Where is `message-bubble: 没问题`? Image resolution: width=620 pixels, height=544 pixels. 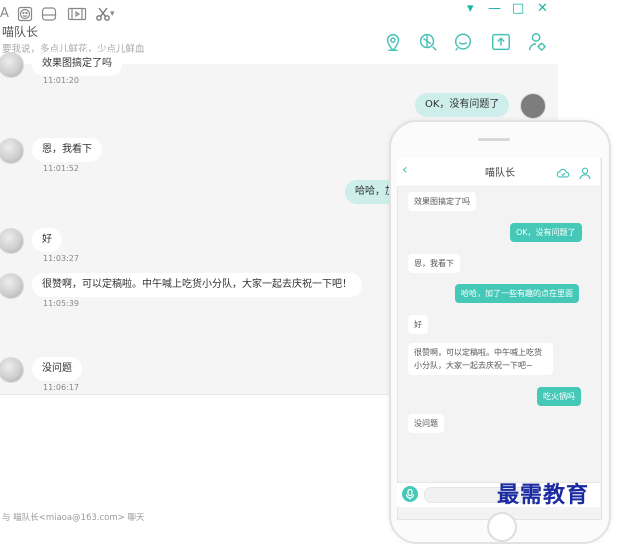
message-bubble: 没问题 is located at coordinates (57, 369).